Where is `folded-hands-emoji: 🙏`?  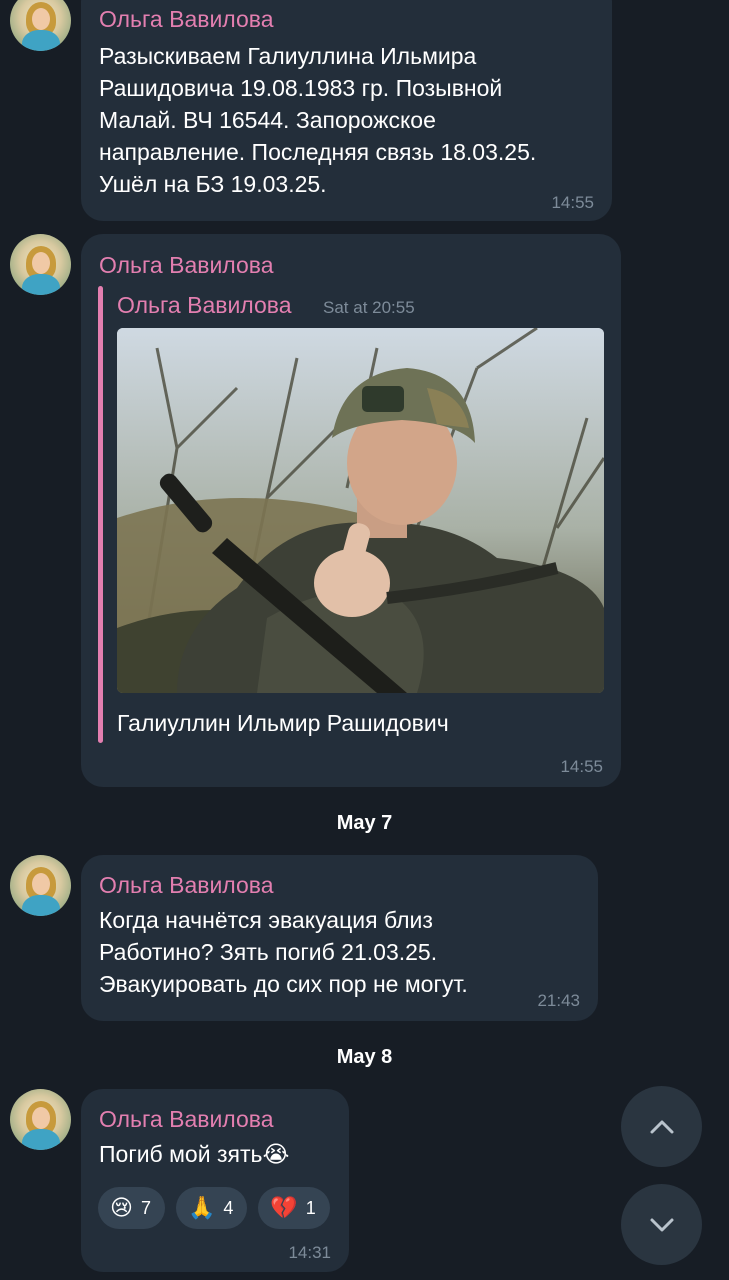 folded-hands-emoji: 🙏 is located at coordinates (201, 1207).